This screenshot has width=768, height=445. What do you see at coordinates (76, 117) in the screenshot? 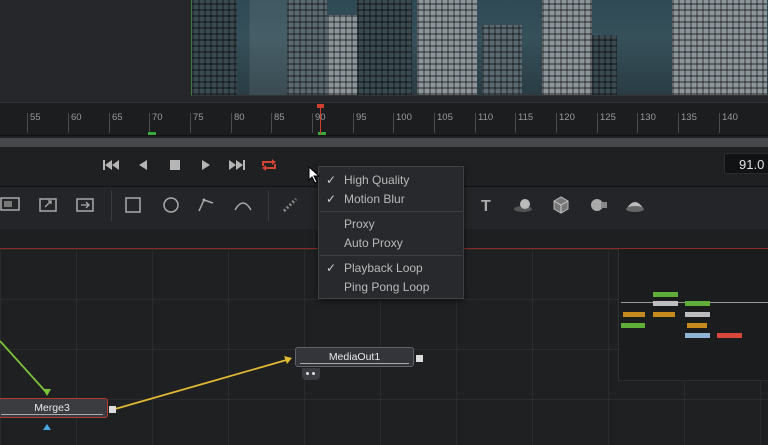
I see `tick-label: 60` at bounding box center [76, 117].